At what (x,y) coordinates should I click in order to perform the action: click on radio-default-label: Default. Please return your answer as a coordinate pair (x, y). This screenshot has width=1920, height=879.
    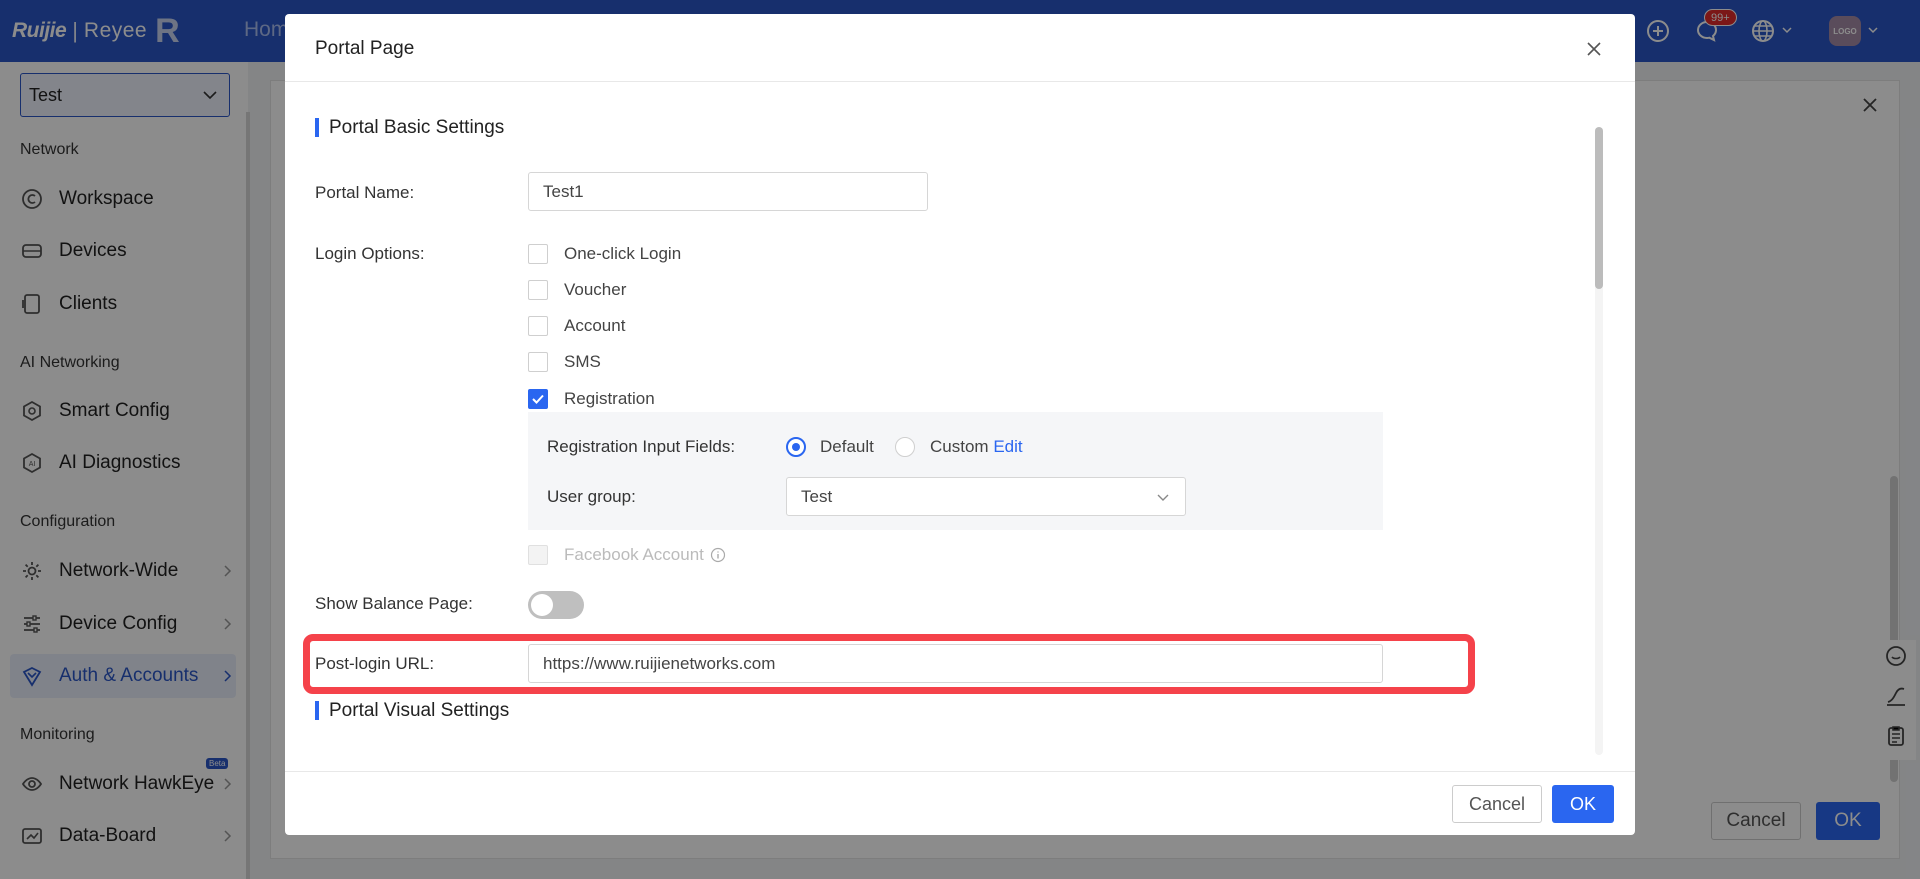
    Looking at the image, I should click on (847, 447).